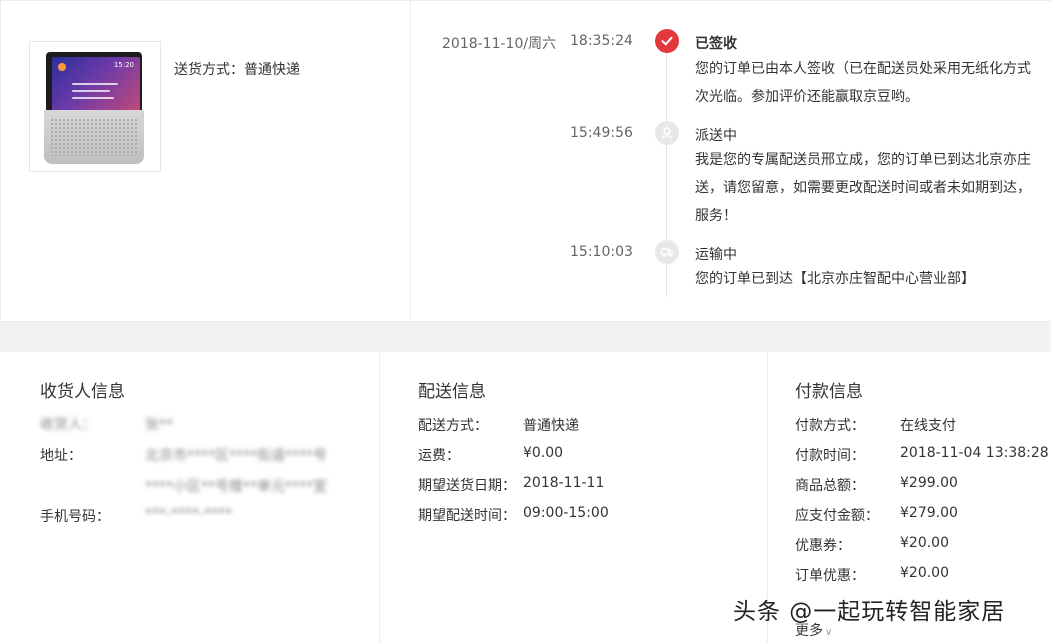  I want to click on event-description: 您的订单已到达【北京亦庄智配中心营业部】, so click(835, 279).